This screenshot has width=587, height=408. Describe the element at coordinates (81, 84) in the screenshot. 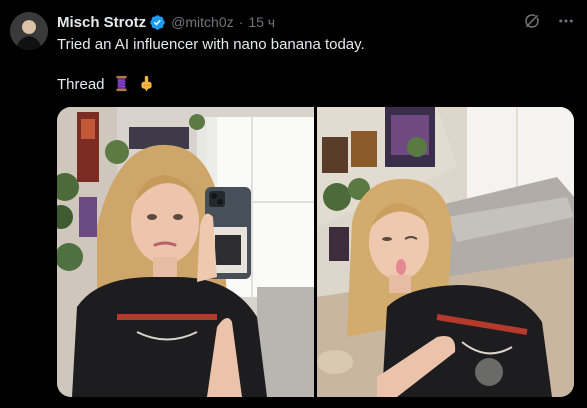

I see `thread-label: Thread` at that location.